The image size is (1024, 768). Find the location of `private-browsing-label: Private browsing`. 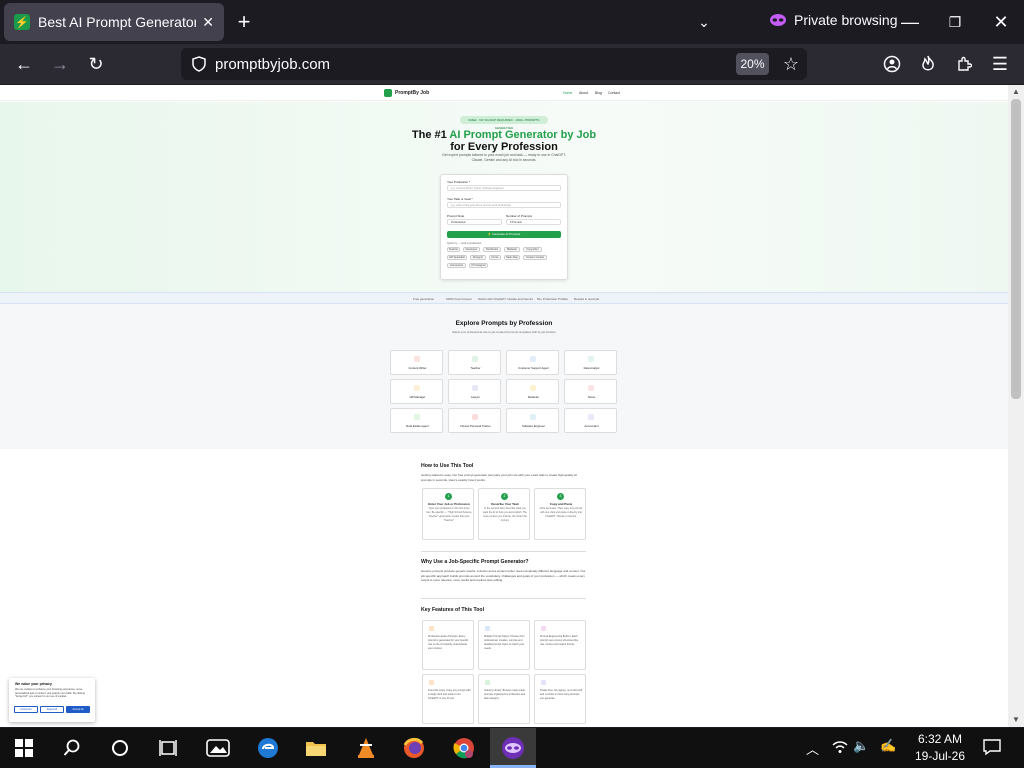

private-browsing-label: Private browsing is located at coordinates (846, 20).